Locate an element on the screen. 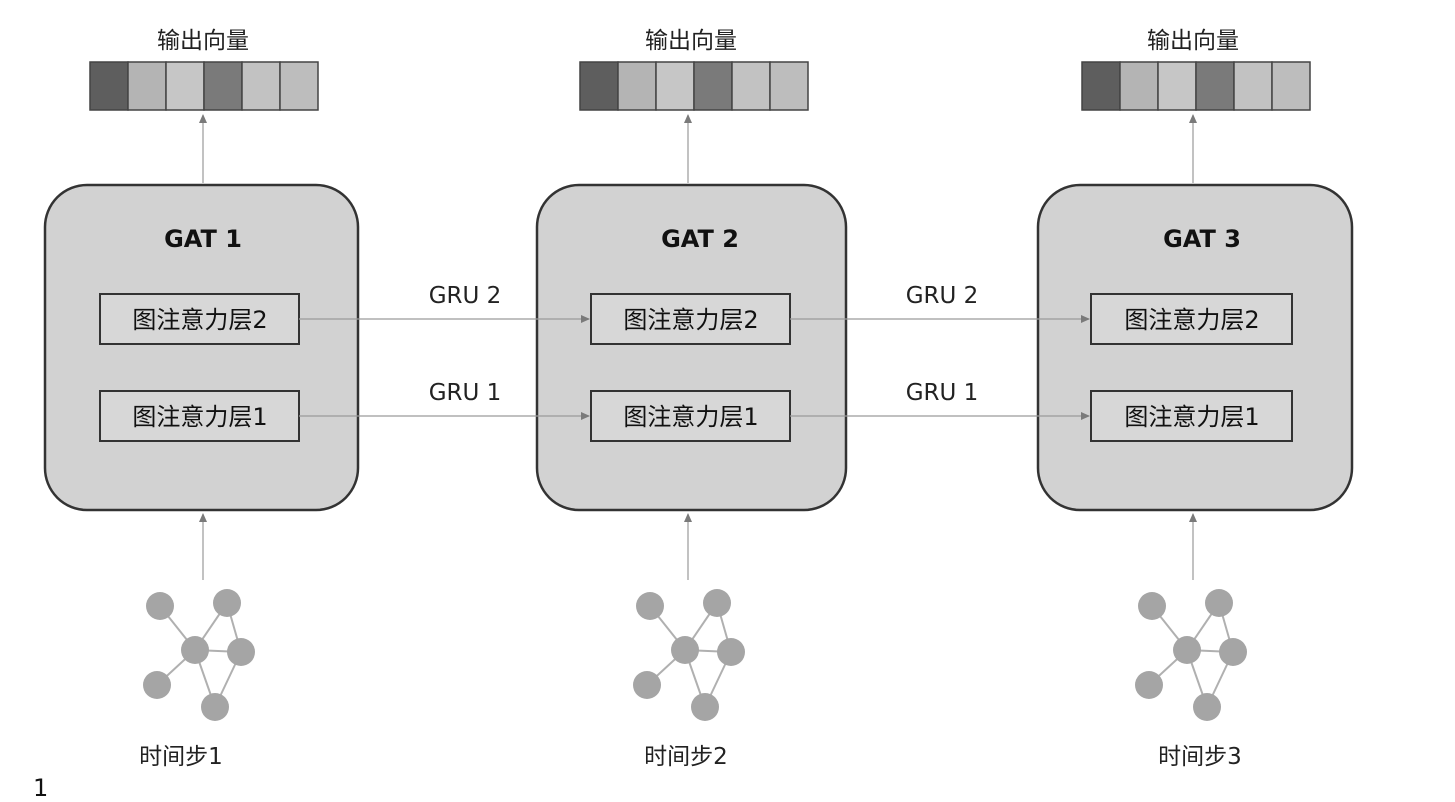 The image size is (1455, 802). timestep-label: 时间步3 is located at coordinates (1200, 757).